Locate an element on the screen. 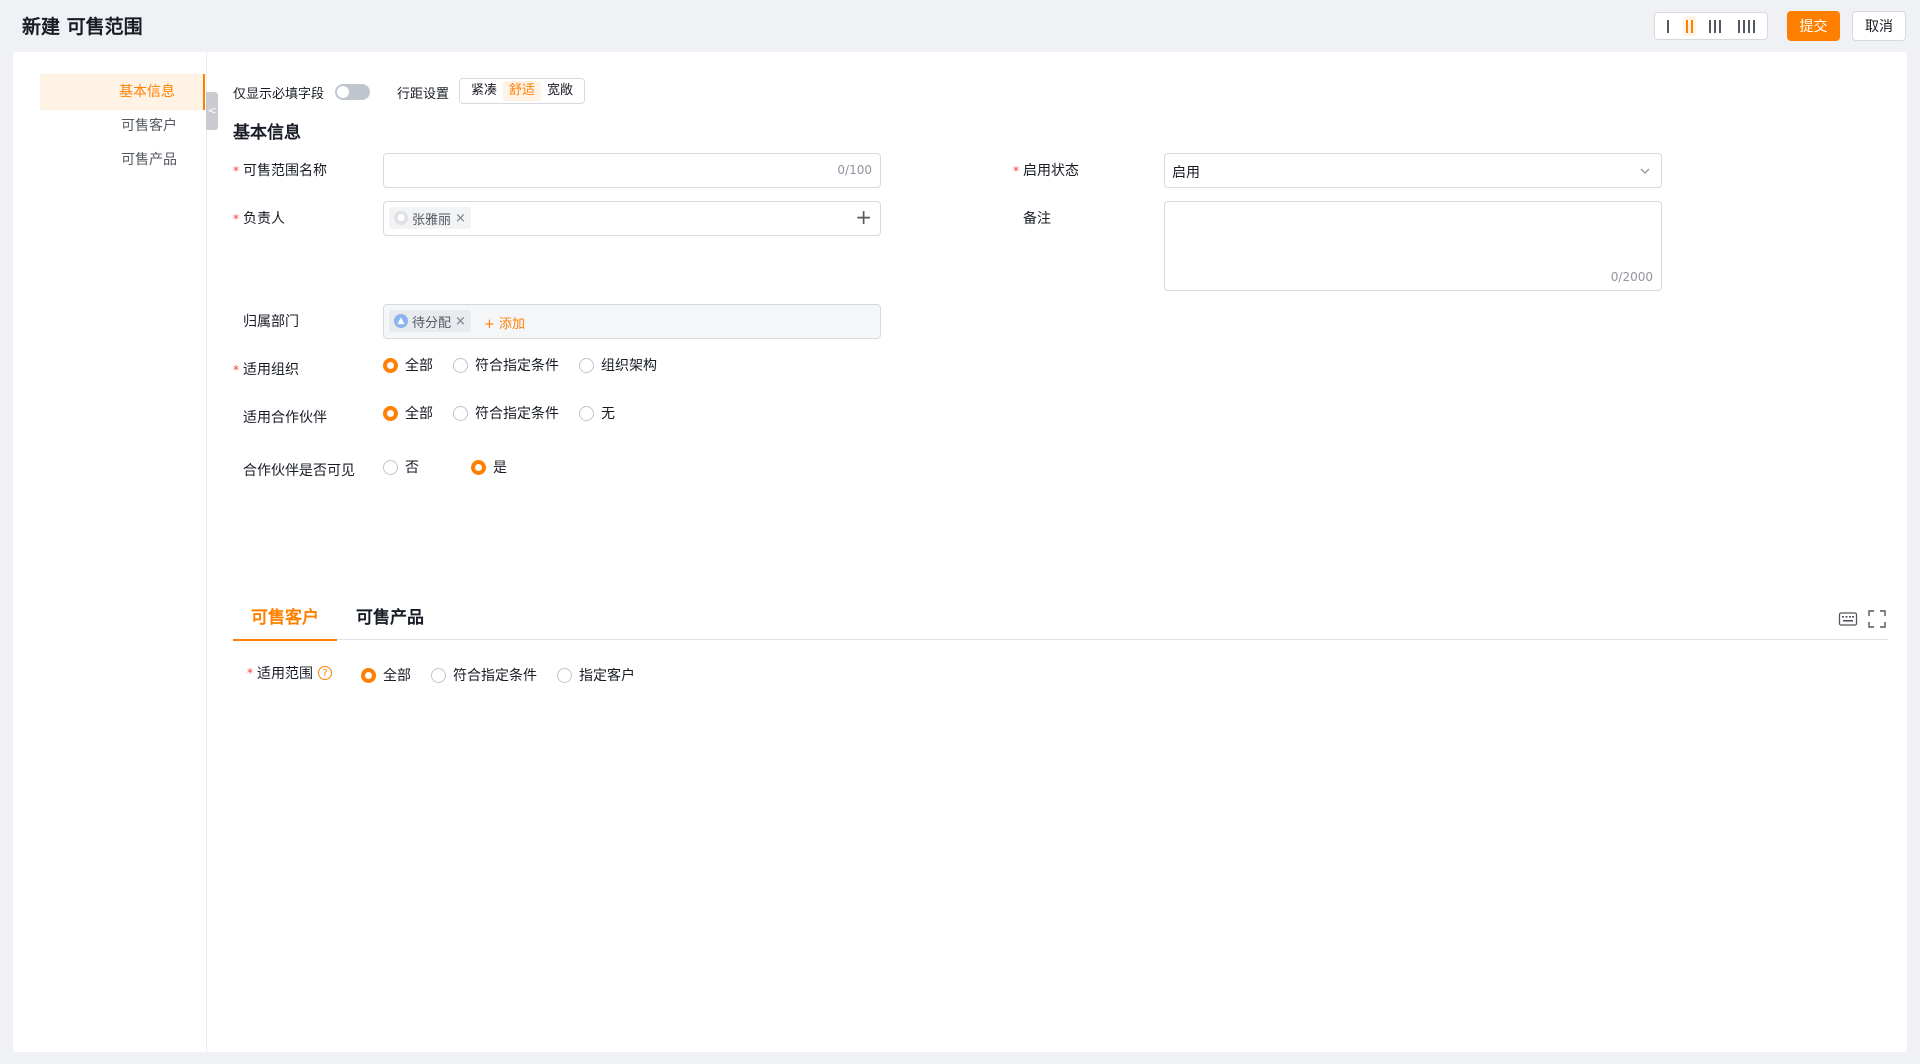 This screenshot has width=1920, height=1064. keyboard-icon is located at coordinates (1848, 619).